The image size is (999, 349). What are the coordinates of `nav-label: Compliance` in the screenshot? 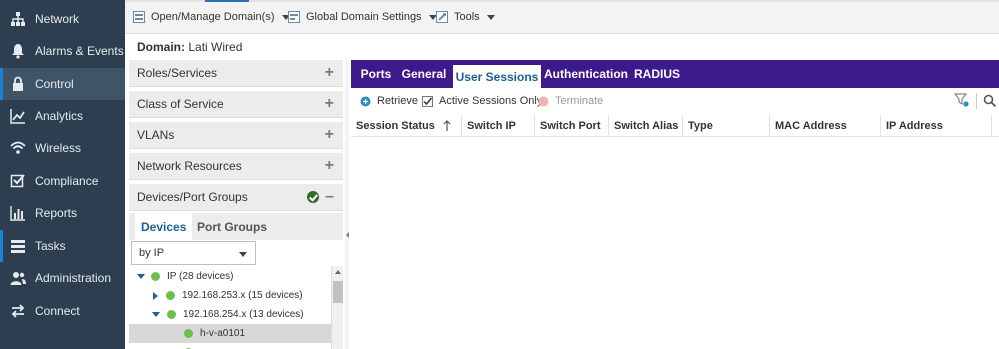 It's located at (67, 181).